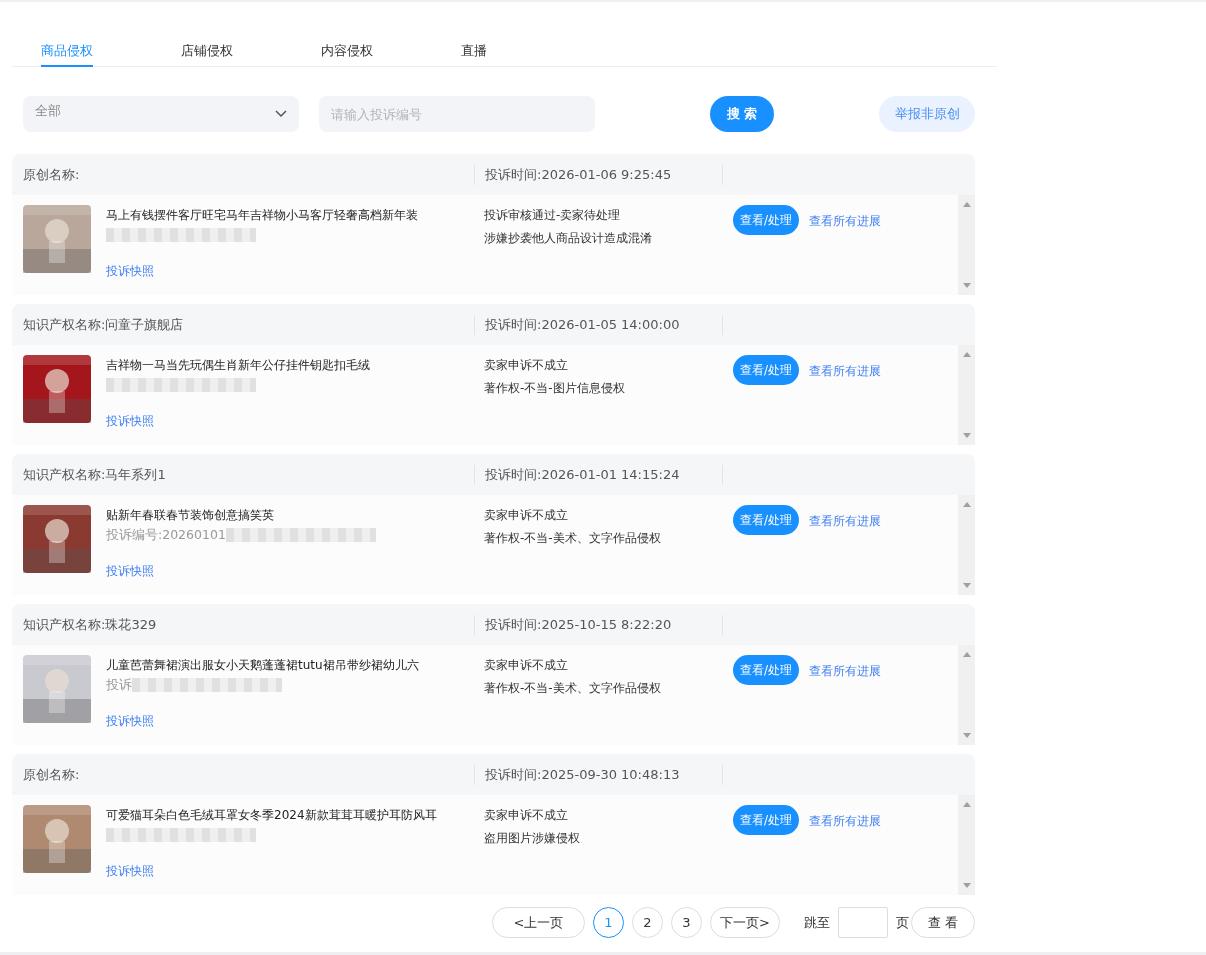 The height and width of the screenshot is (955, 1206). Describe the element at coordinates (902, 922) in the screenshot. I see `page-unit-label: 页` at that location.